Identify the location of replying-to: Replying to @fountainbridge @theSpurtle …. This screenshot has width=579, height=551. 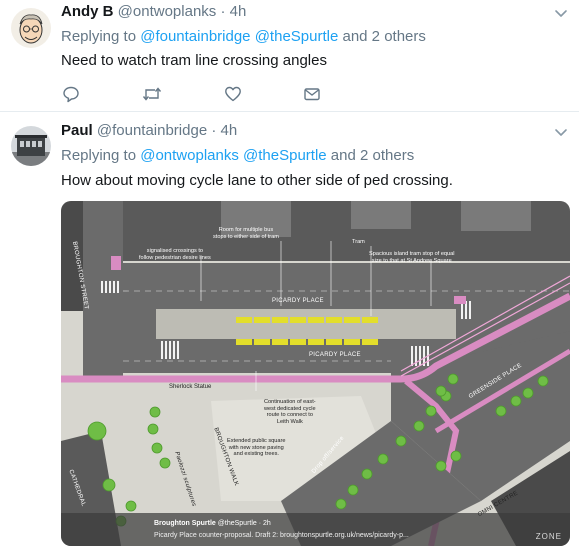
(243, 37).